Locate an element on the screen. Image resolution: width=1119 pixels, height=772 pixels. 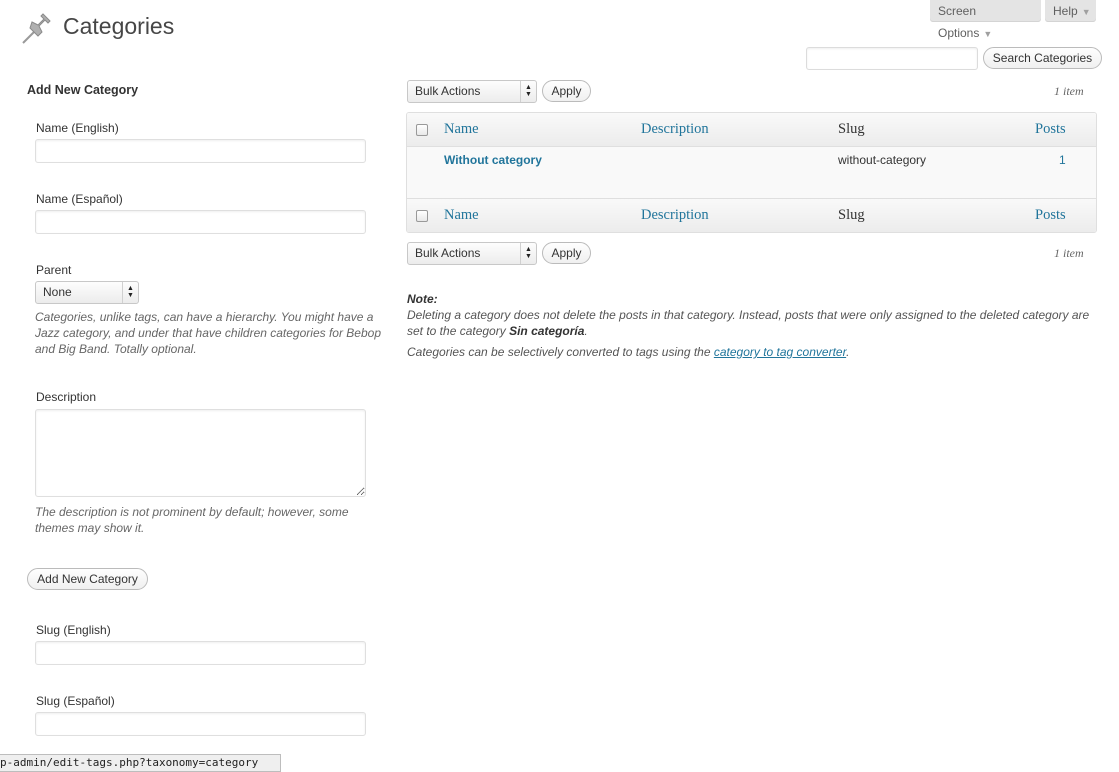
row-name-link: Without category is located at coordinates (493, 160).